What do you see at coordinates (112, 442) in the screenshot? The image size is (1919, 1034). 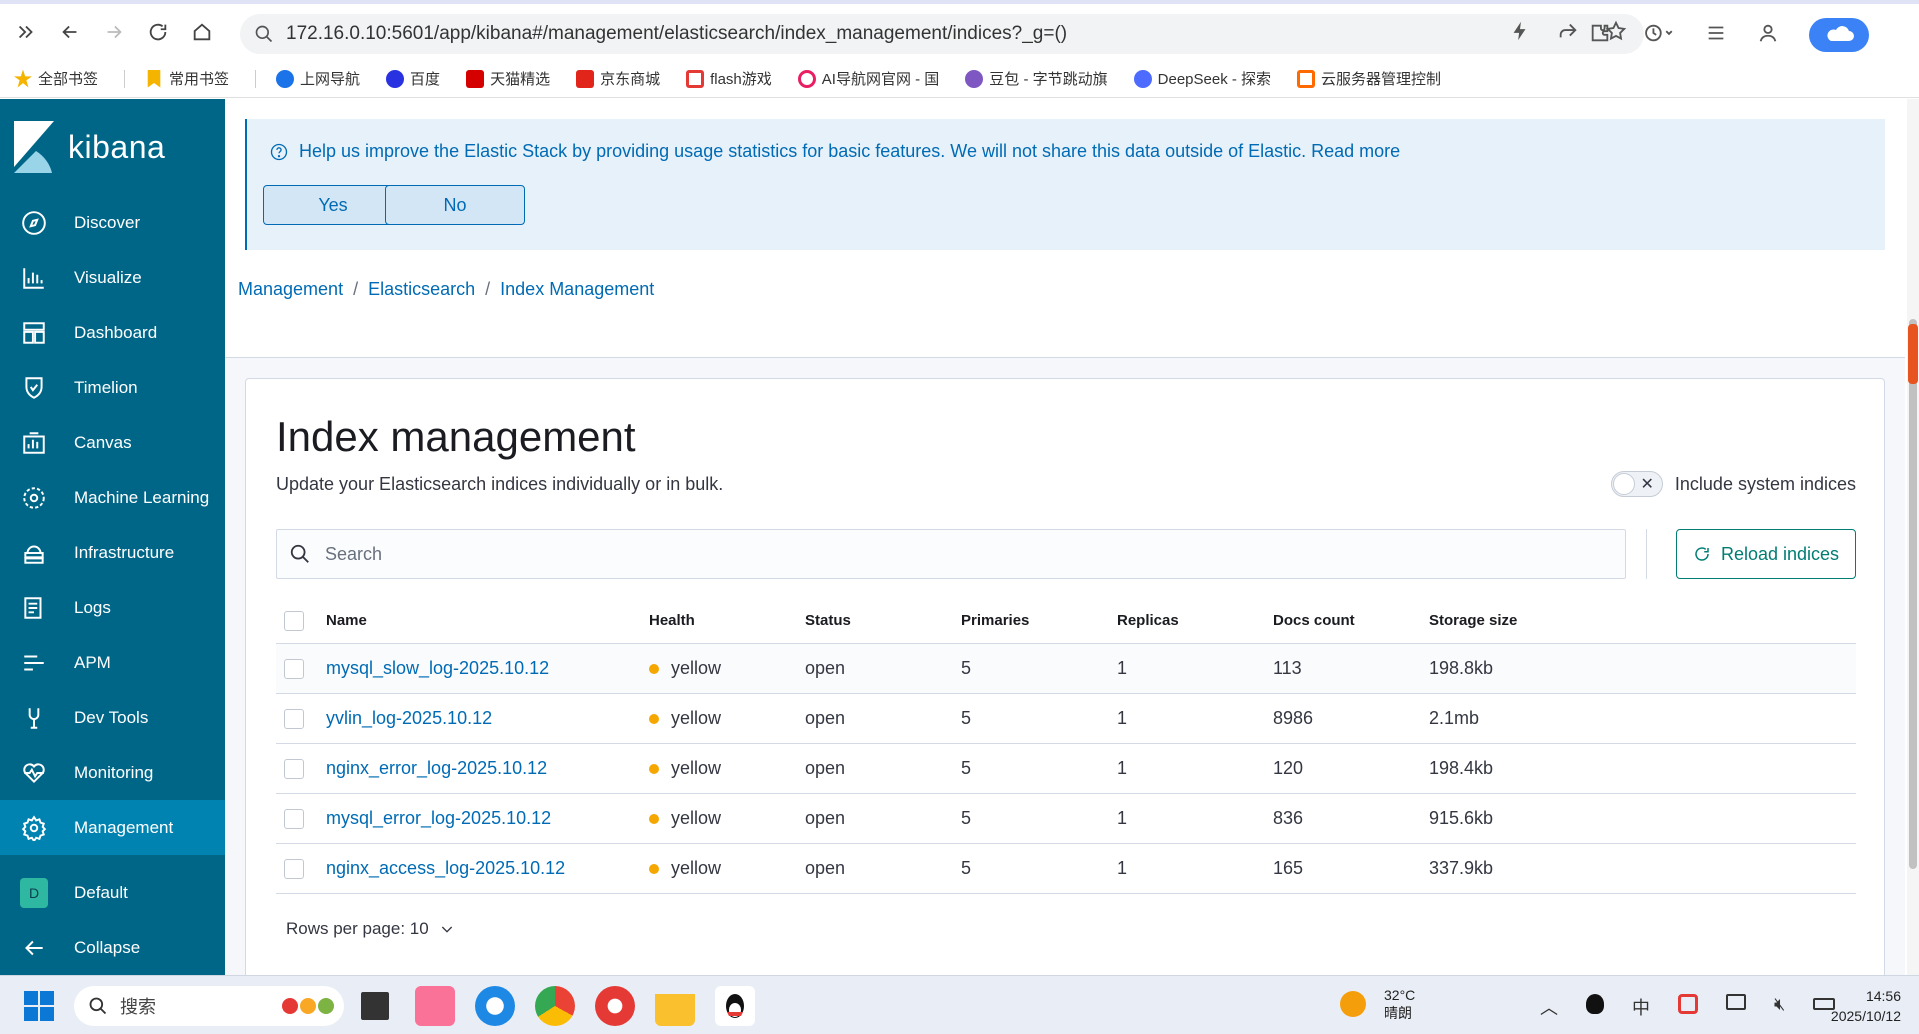 I see `nav-canvas: Canvas` at bounding box center [112, 442].